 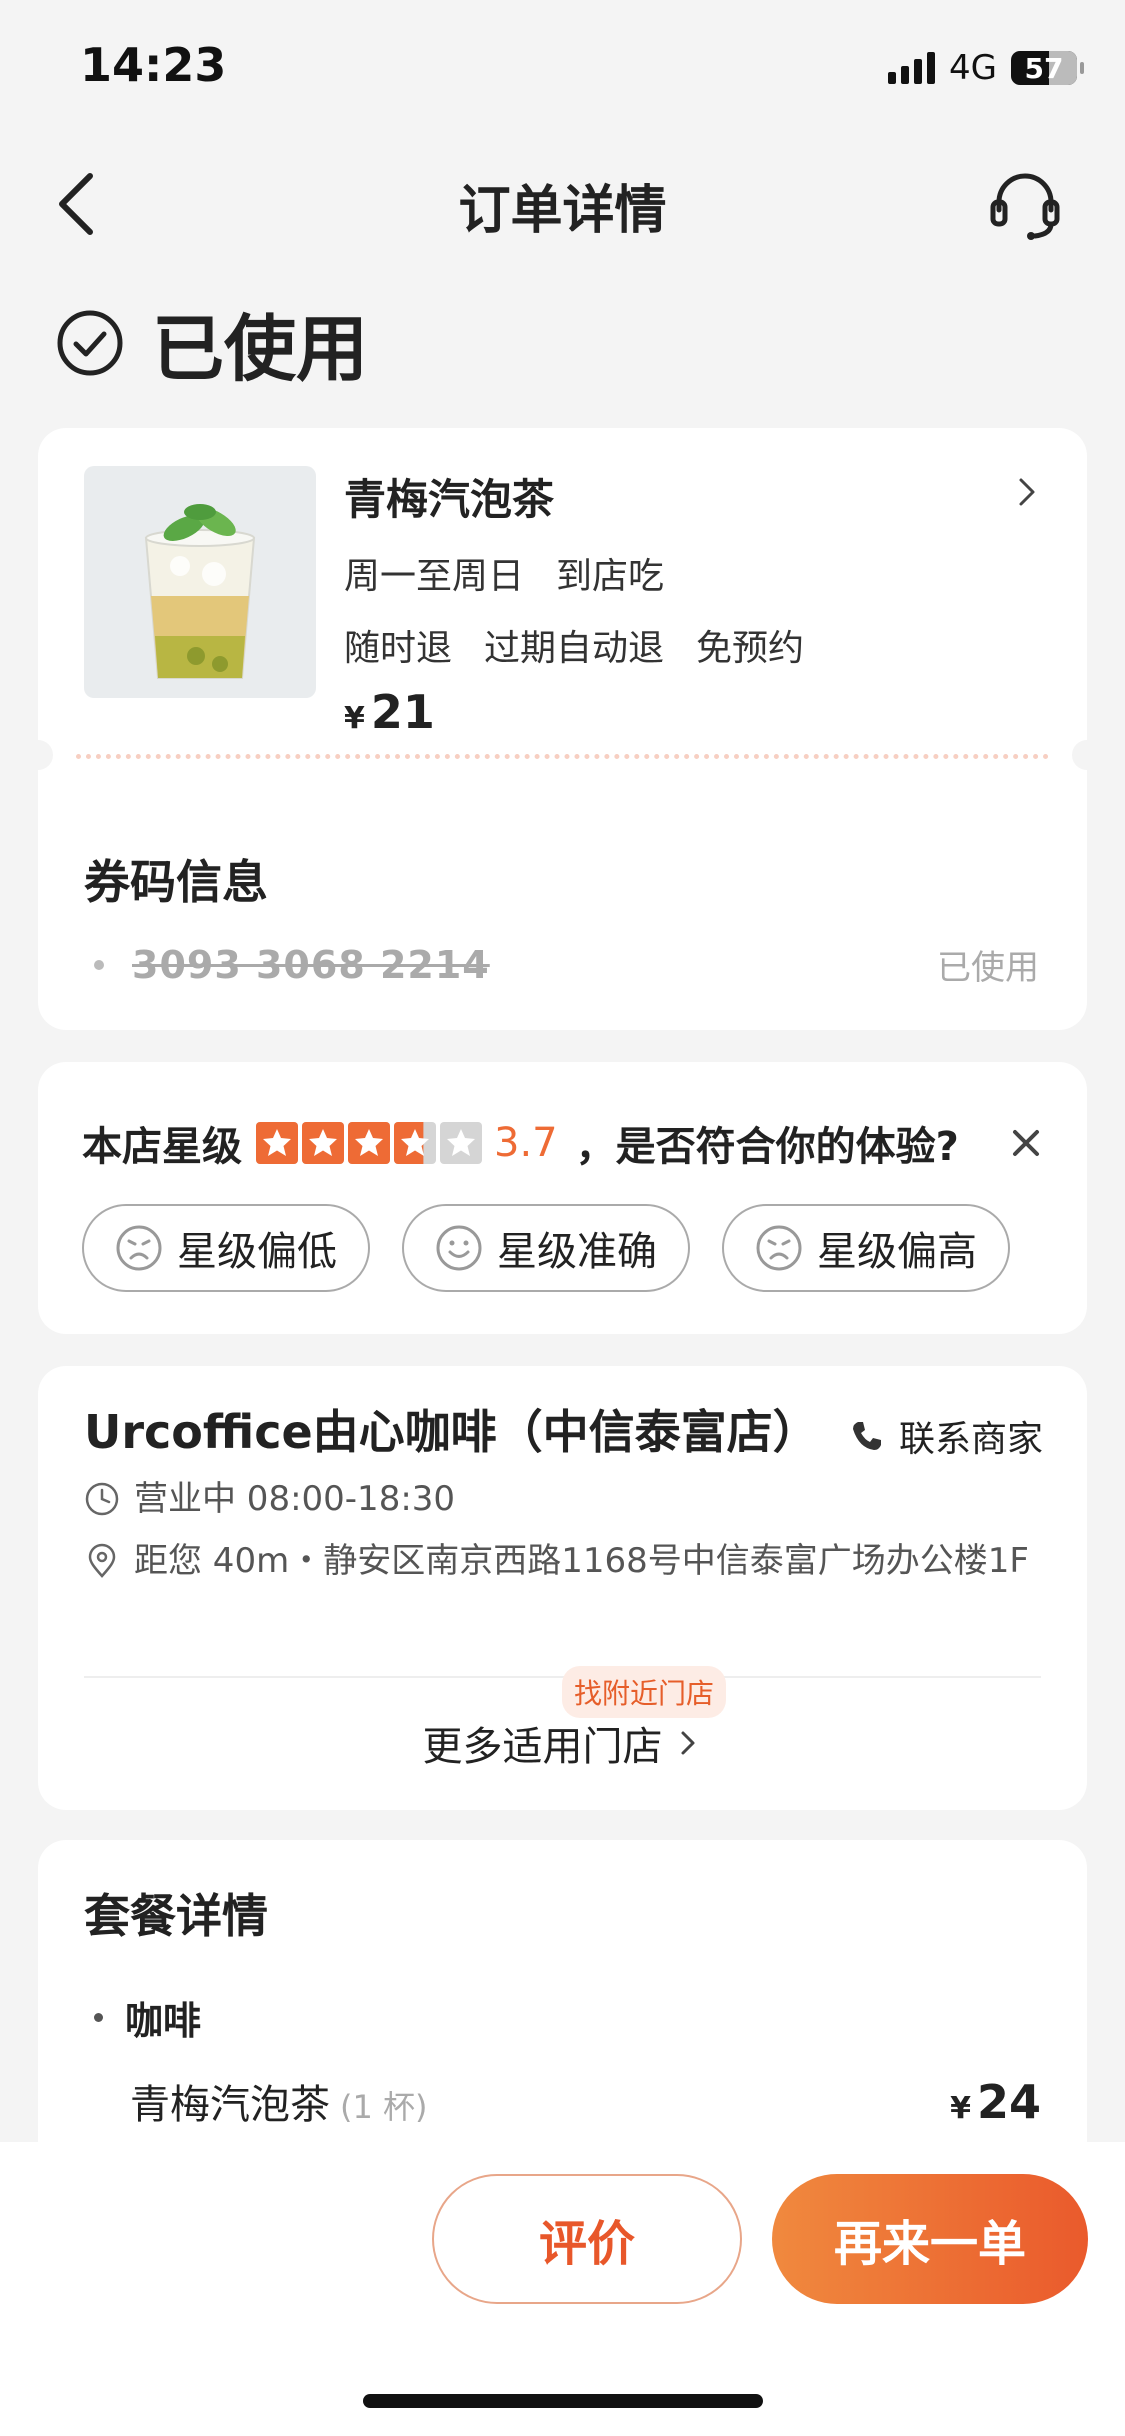 I want to click on coupon-title: 券码信息, so click(x=176, y=882).